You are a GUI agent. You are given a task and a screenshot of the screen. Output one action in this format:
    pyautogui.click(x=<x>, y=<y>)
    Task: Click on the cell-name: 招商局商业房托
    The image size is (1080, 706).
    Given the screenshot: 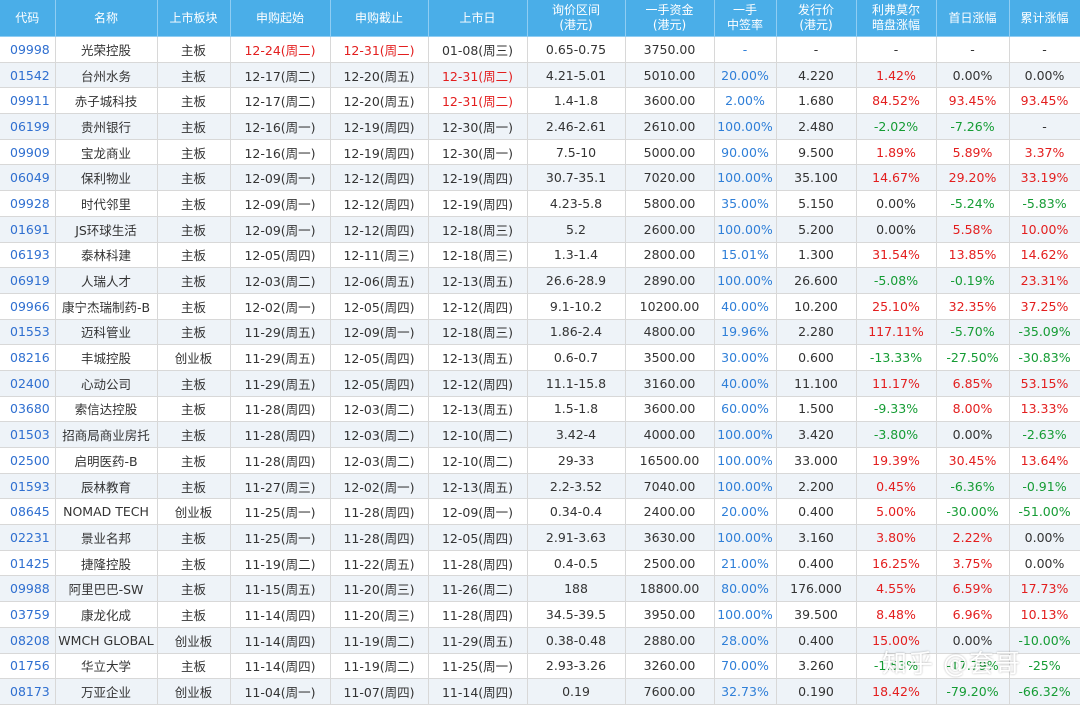 What is the action you would take?
    pyautogui.click(x=106, y=434)
    